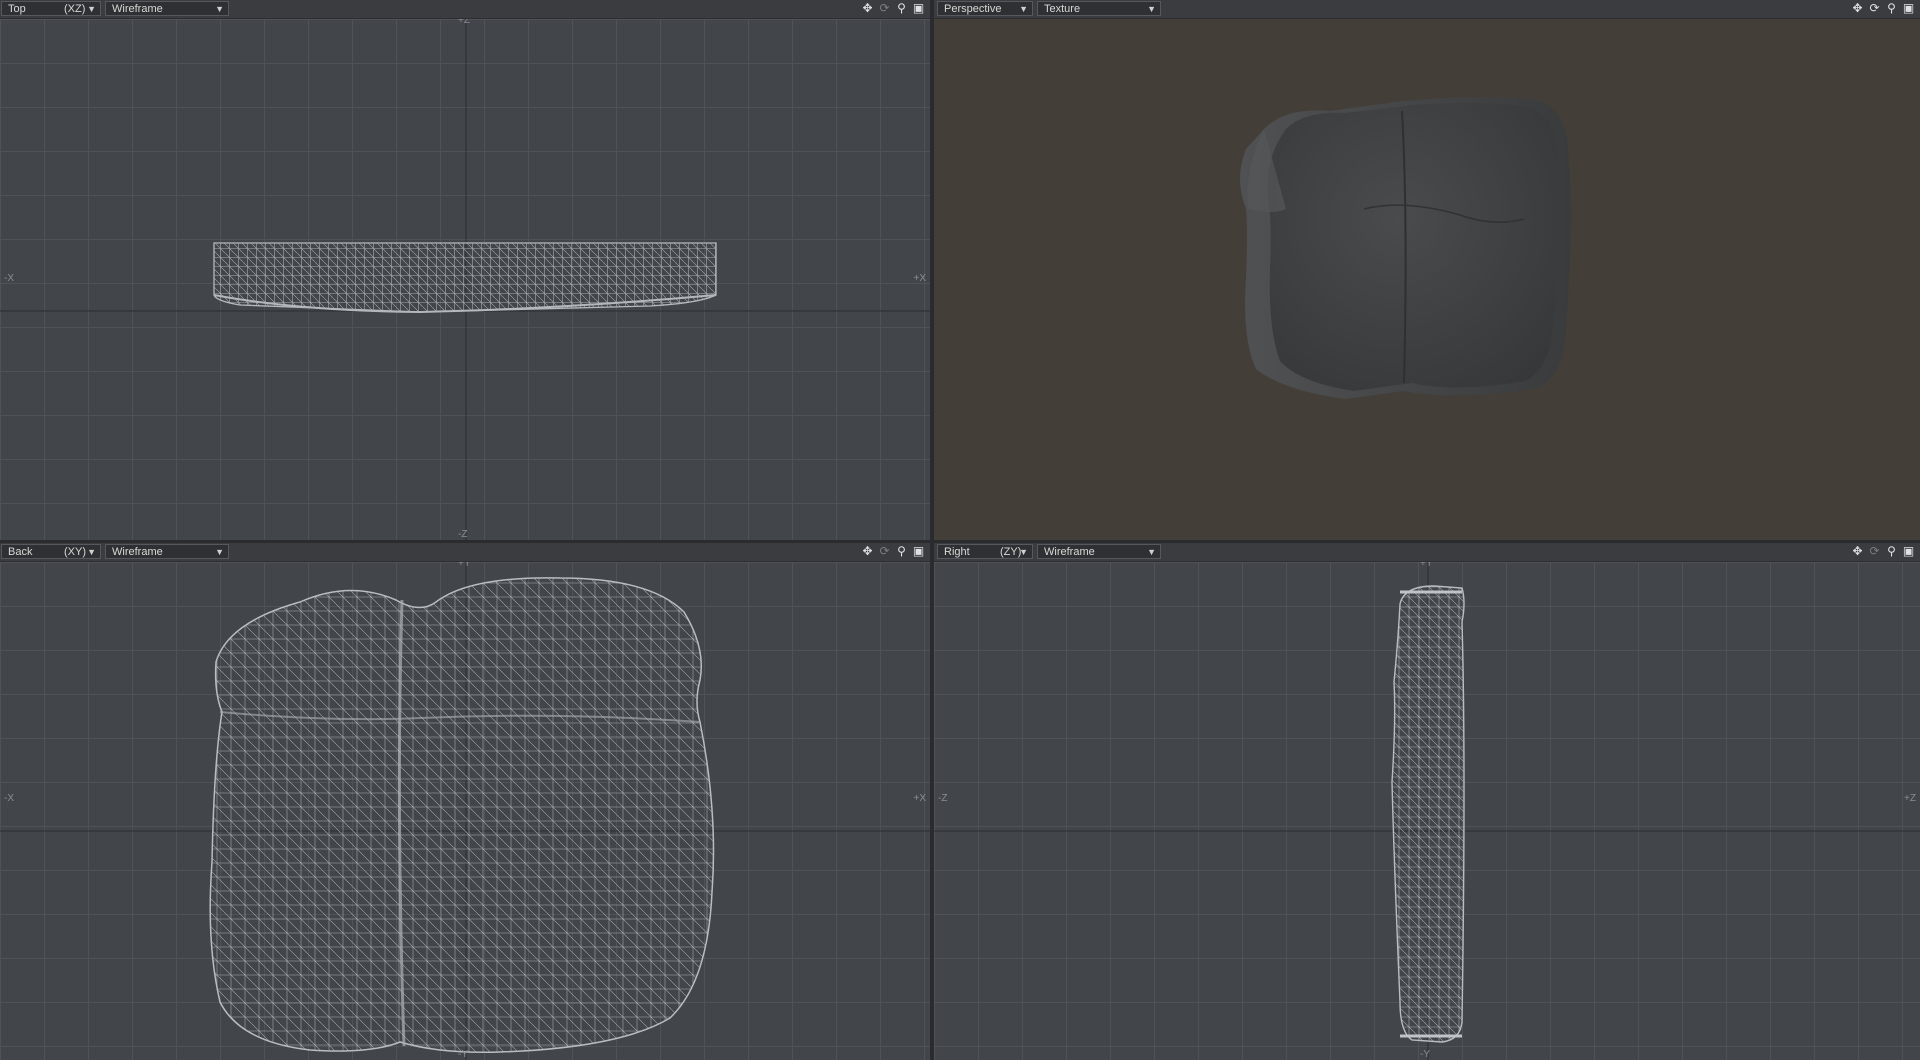  What do you see at coordinates (51, 551) in the screenshot?
I see `view-select: Back (XY) ▼` at bounding box center [51, 551].